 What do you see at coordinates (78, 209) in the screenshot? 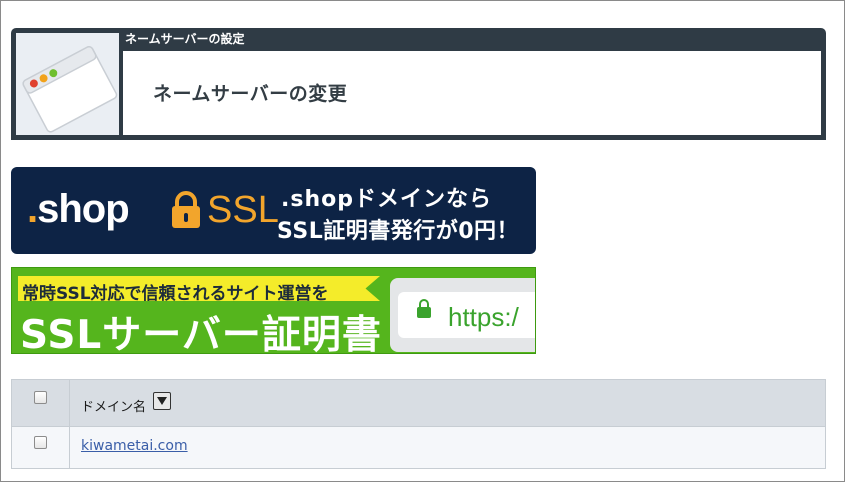
I see `shop-logo: .shop` at bounding box center [78, 209].